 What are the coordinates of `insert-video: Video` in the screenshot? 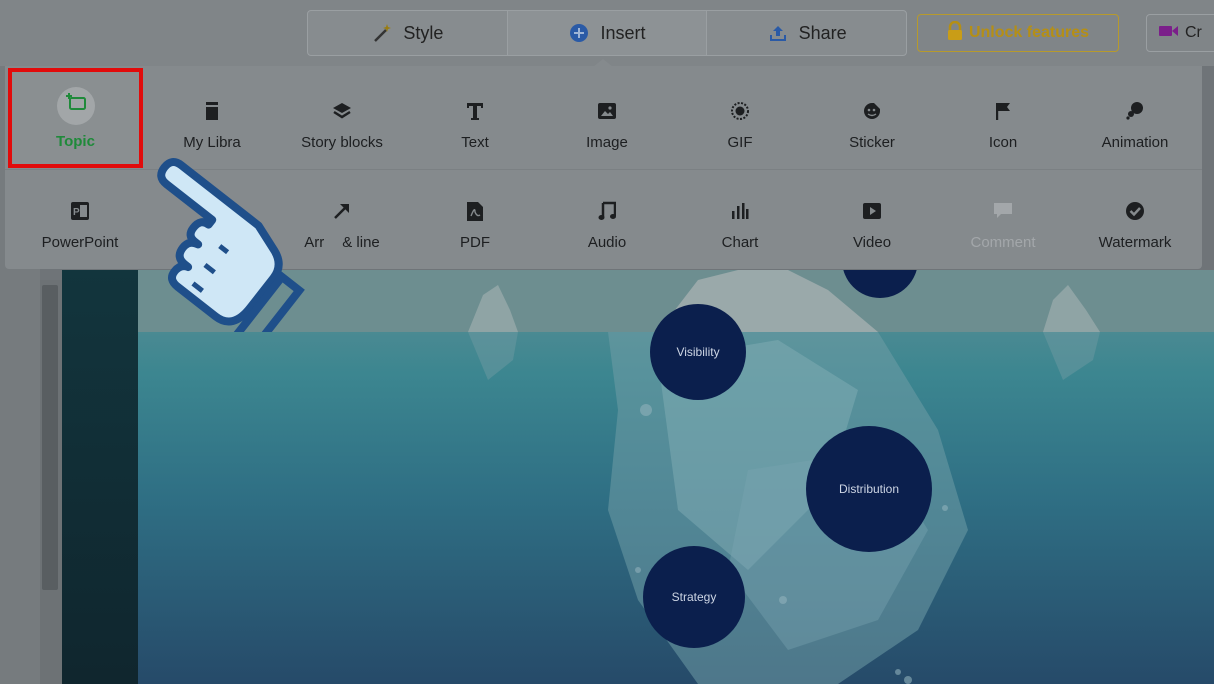 It's located at (872, 223).